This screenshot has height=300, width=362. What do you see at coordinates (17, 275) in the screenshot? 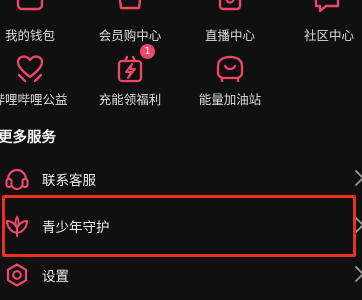
I see `gear-icon` at bounding box center [17, 275].